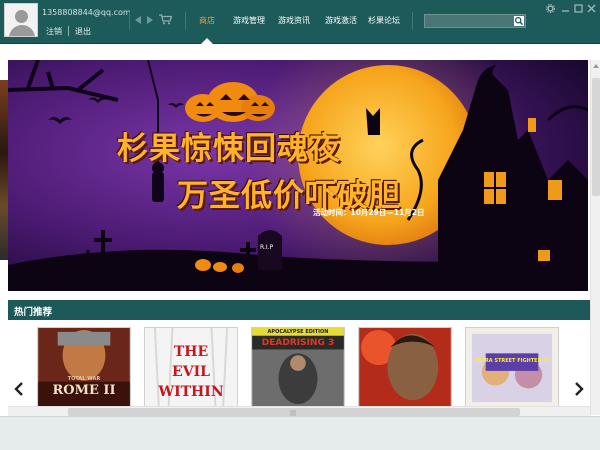 Image resolution: width=600 pixels, height=450 pixels. What do you see at coordinates (54, 31) in the screenshot?
I see `logout-account-link: 注销` at bounding box center [54, 31].